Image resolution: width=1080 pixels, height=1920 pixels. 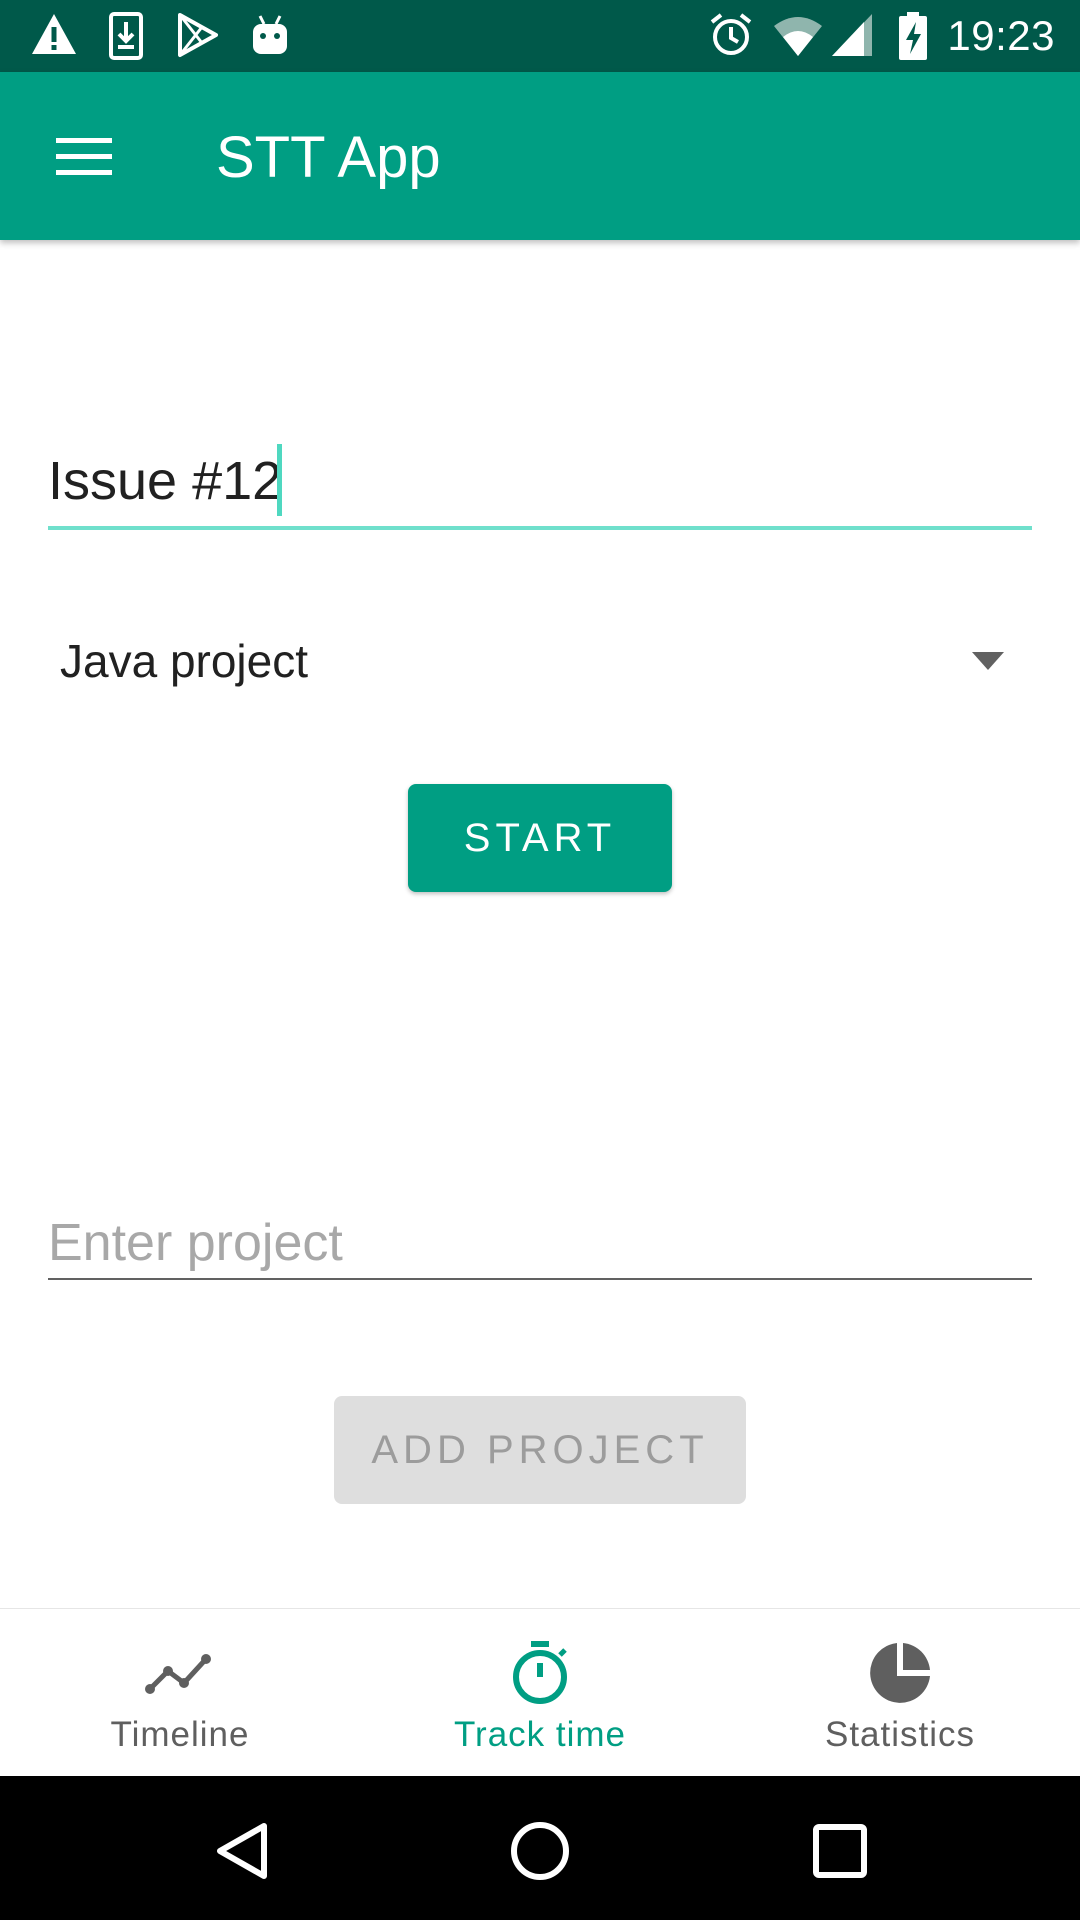 I want to click on issue-input: Issue #12, so click(x=540, y=485).